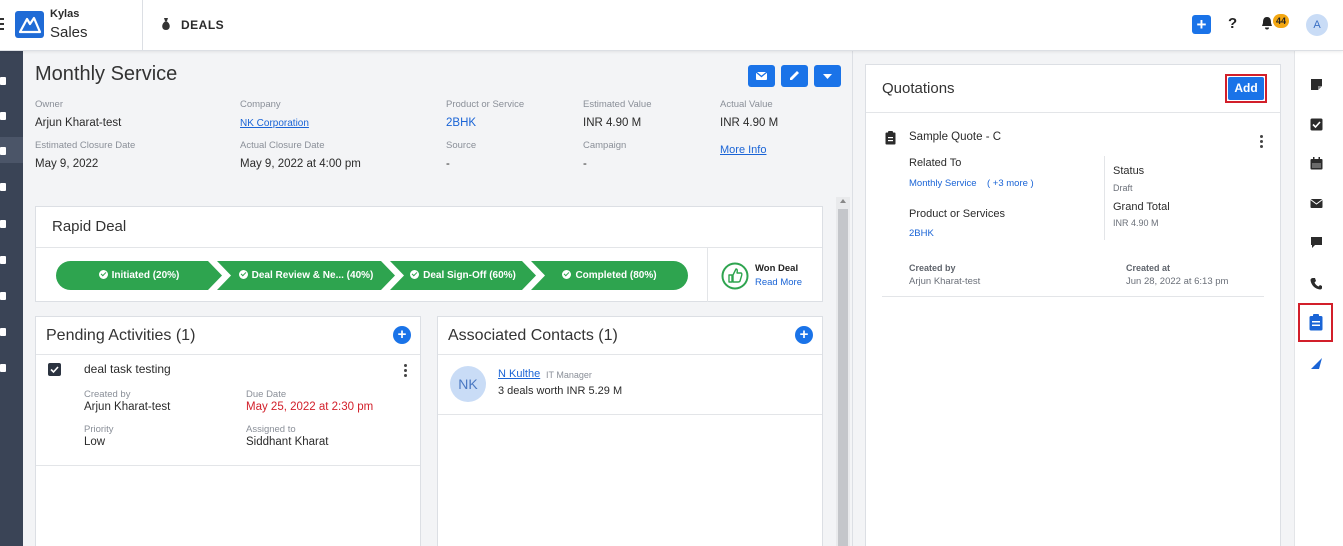 This screenshot has width=1343, height=546. I want to click on quote-menu-icon, so click(1261, 142).